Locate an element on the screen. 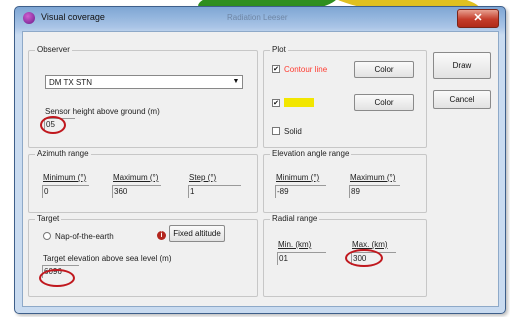 This screenshot has width=510, height=317. filled-color-swatch is located at coordinates (299, 102).